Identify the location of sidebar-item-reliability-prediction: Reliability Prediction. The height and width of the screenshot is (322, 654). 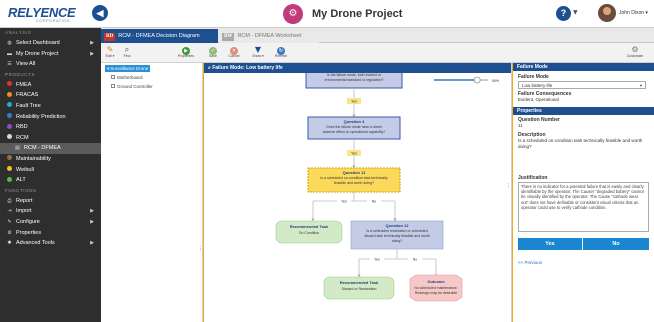
(50, 117).